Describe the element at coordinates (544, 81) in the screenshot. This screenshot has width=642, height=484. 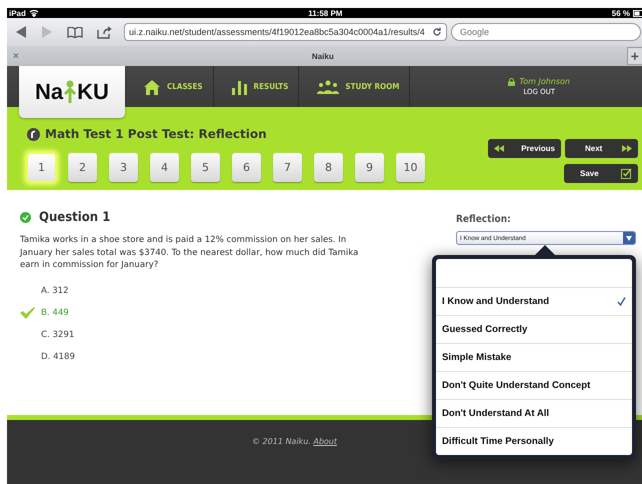
I see `user-name: Tom Johnson` at that location.